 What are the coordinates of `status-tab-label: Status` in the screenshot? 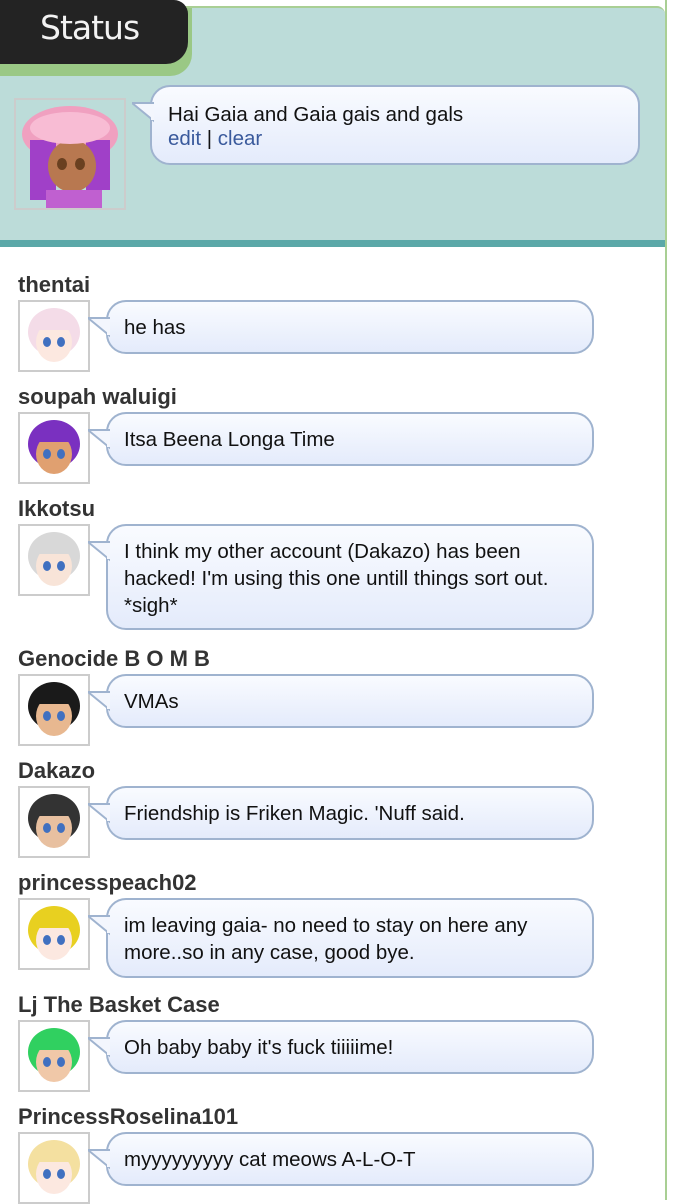 It's located at (90, 27).